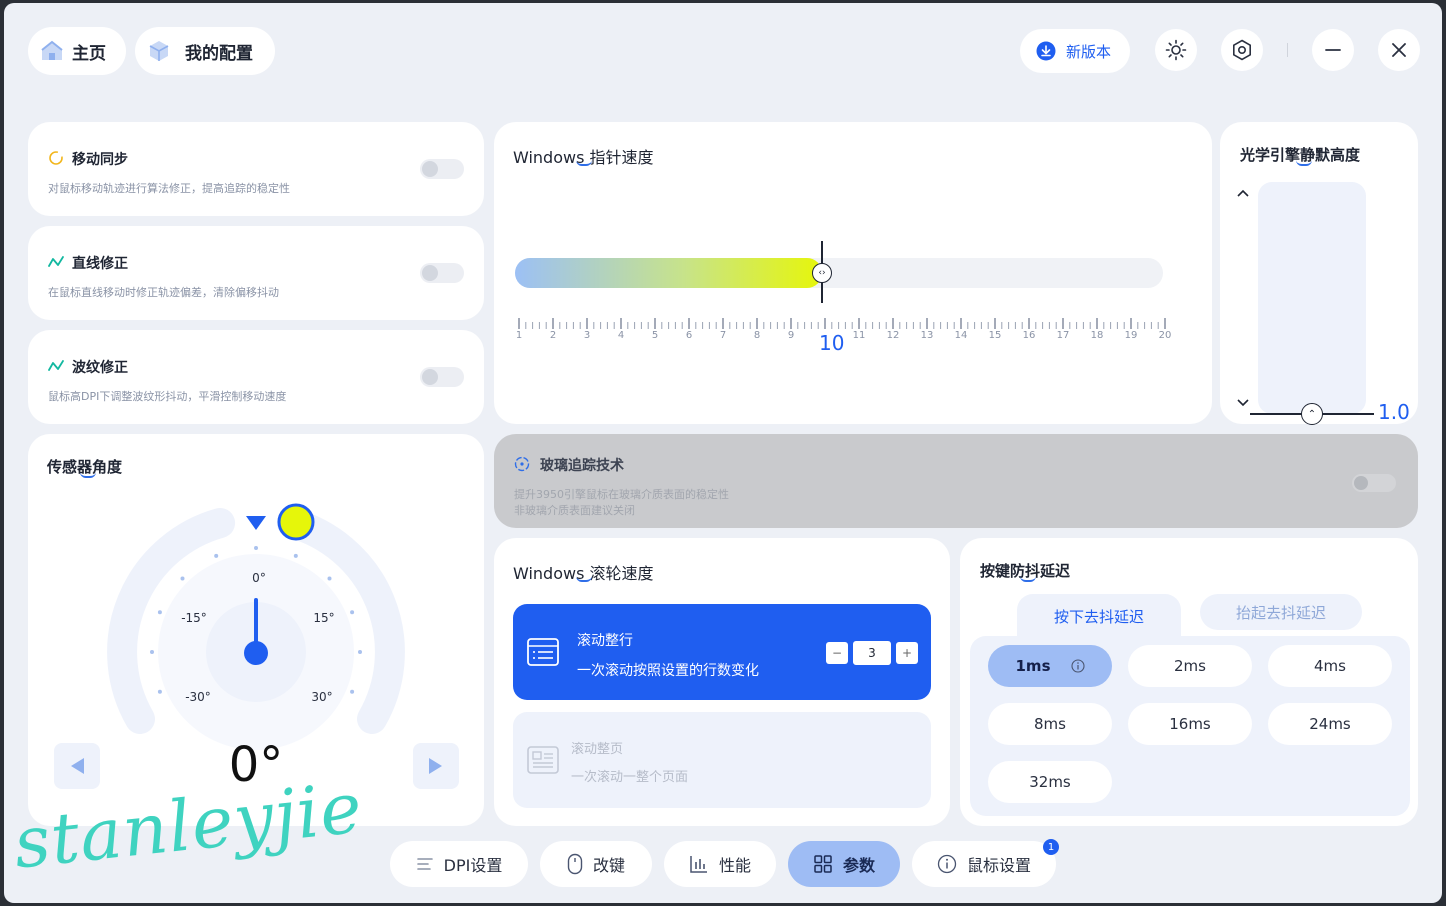 The height and width of the screenshot is (906, 1446). What do you see at coordinates (698, 864) in the screenshot?
I see `performance-icon` at bounding box center [698, 864].